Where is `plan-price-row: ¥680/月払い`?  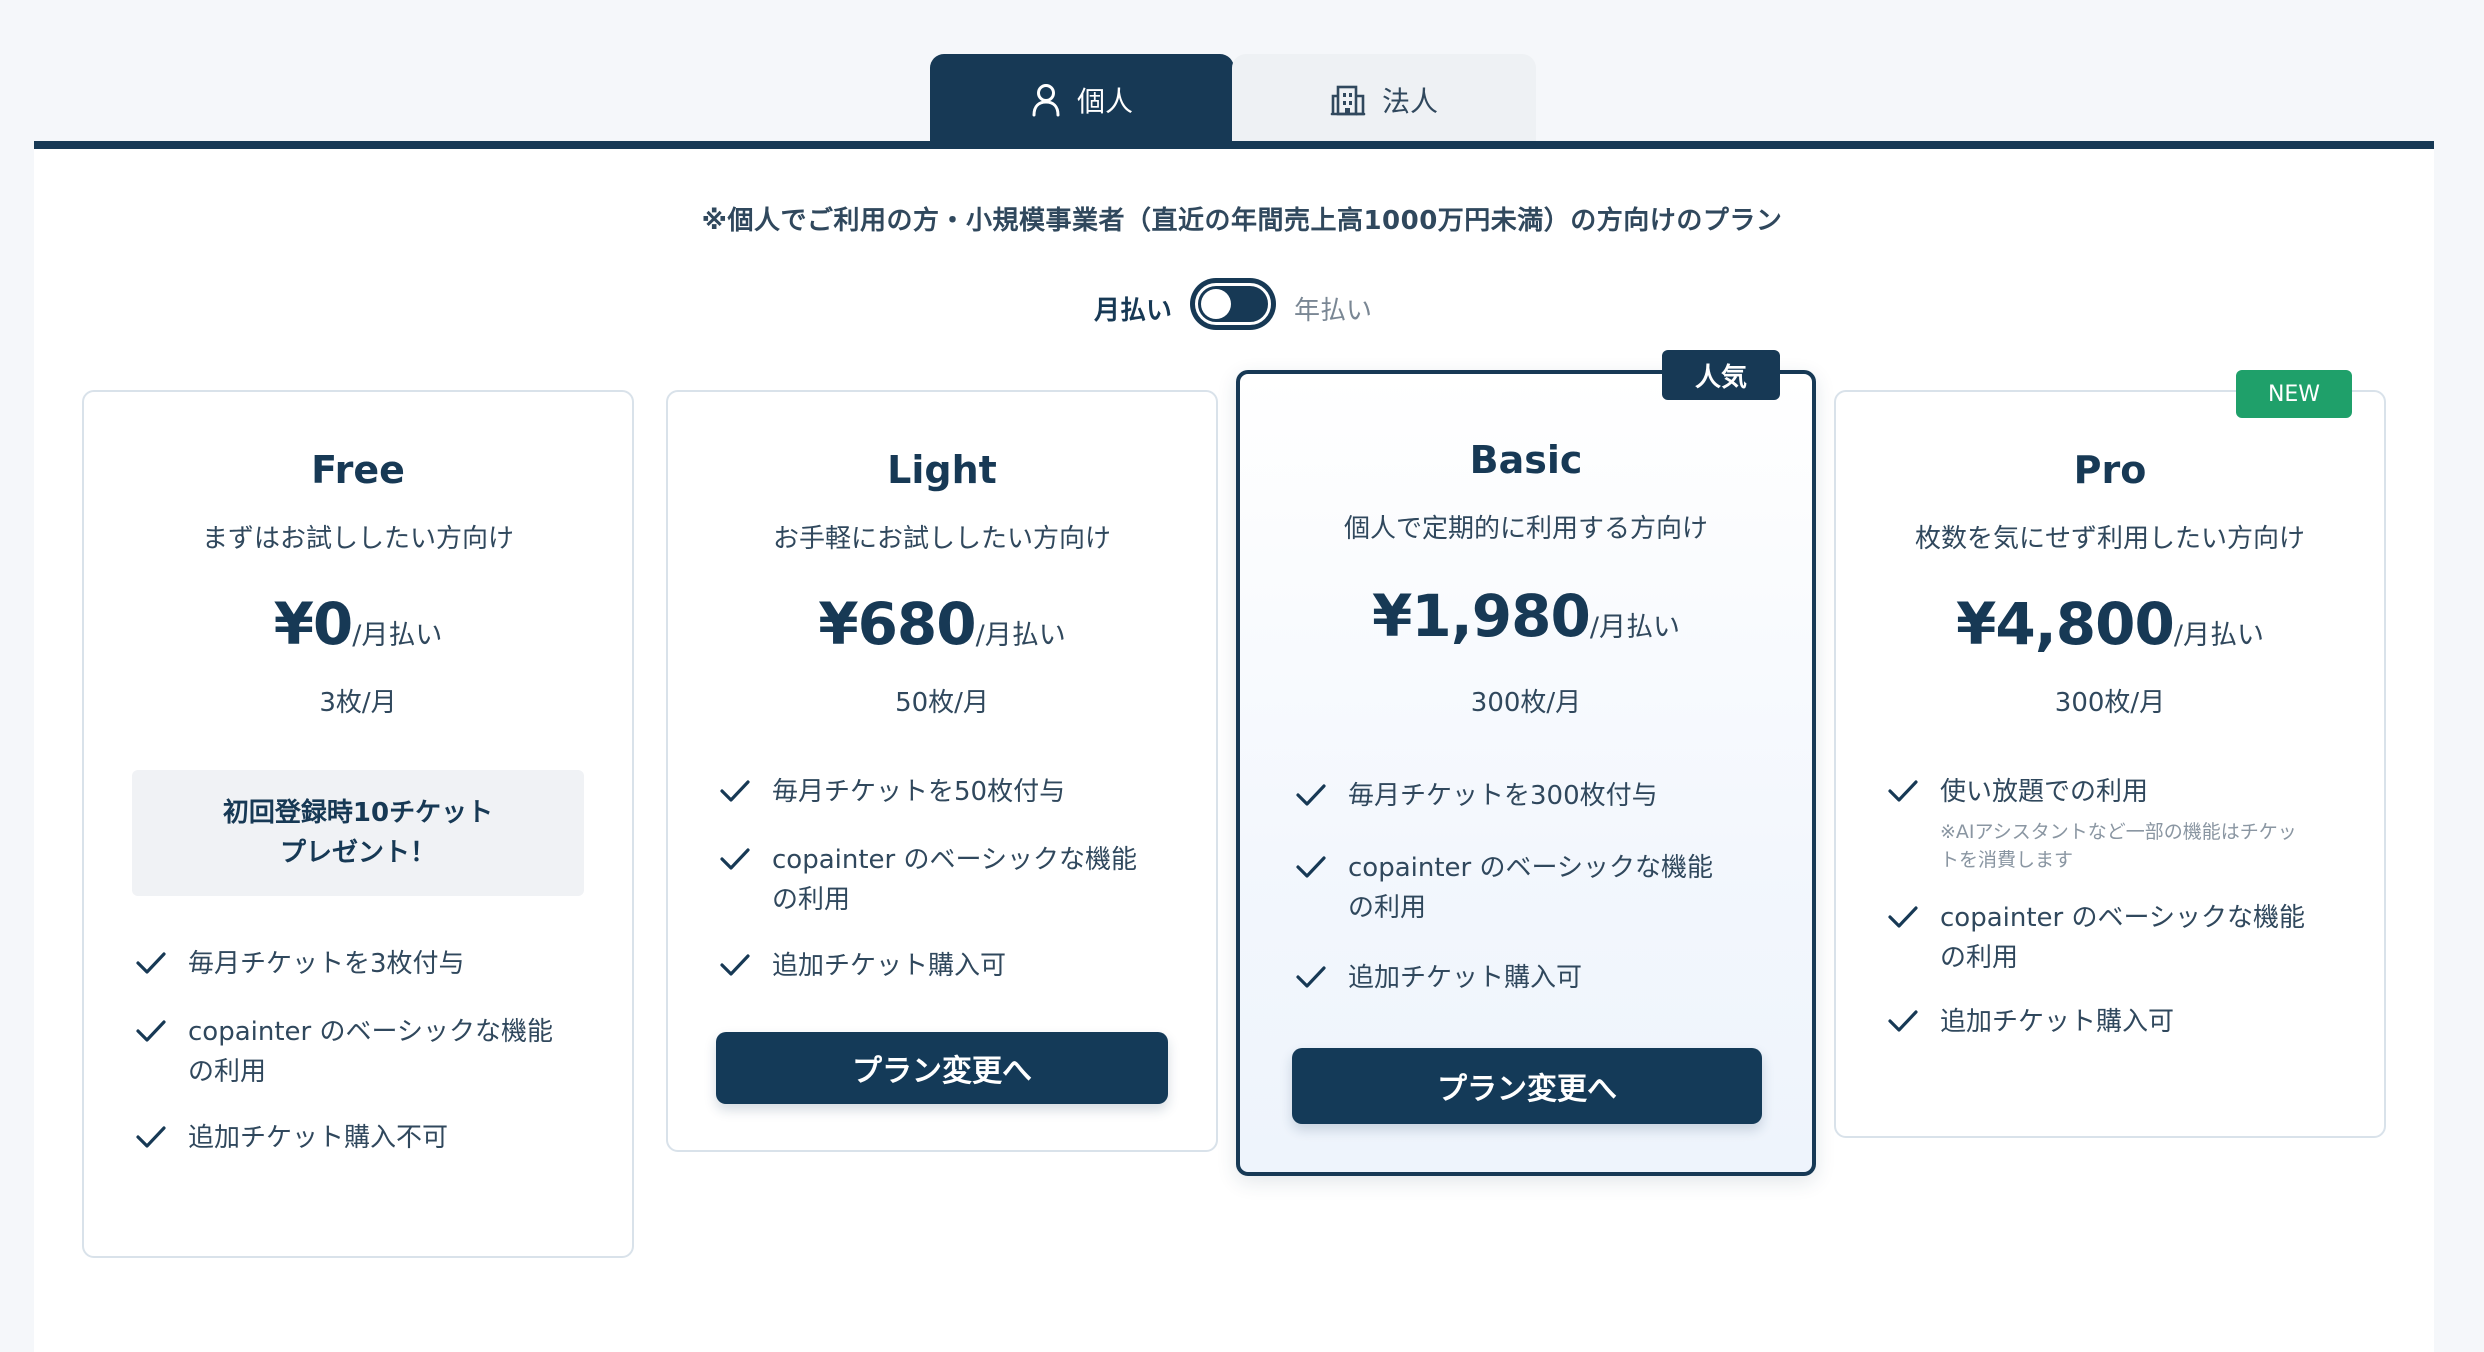
plan-price-row: ¥680/月払い is located at coordinates (942, 624).